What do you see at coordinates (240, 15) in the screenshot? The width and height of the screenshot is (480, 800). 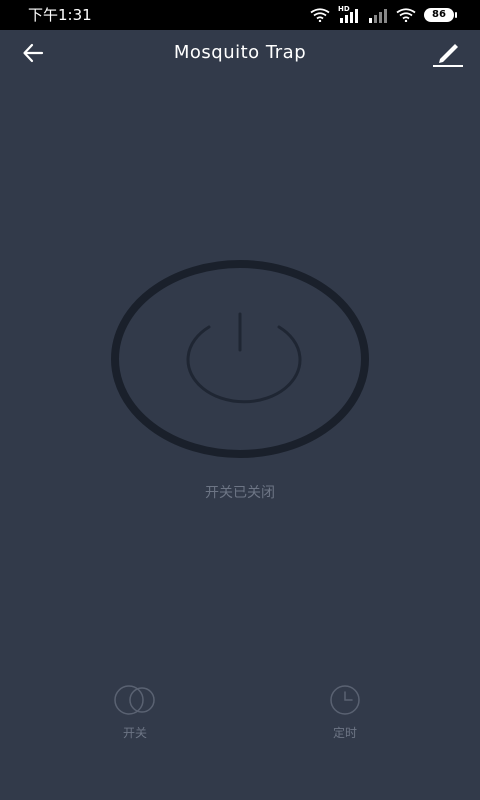 I see `status-bar: 下午1:31 HD 86` at bounding box center [240, 15].